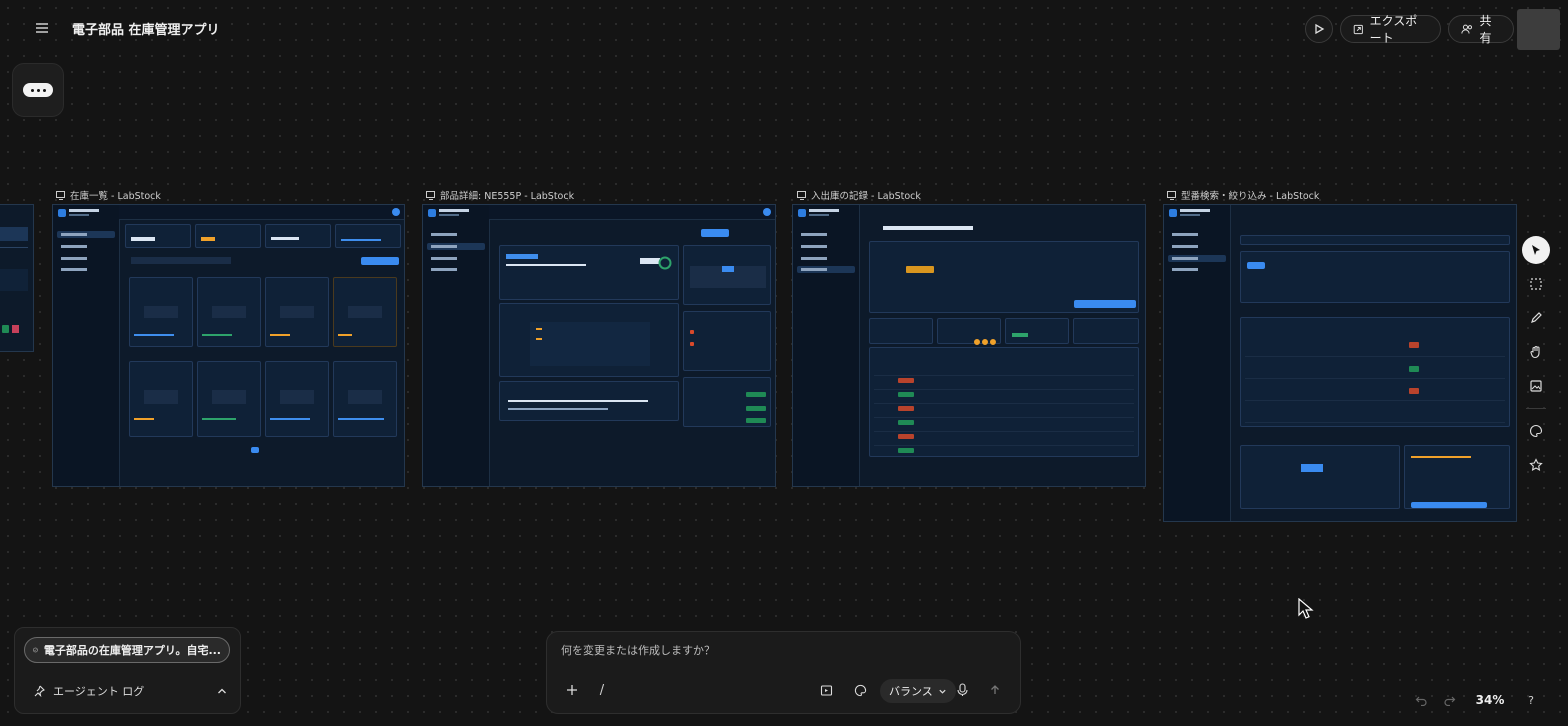  I want to click on redo-button, so click(1449, 700).